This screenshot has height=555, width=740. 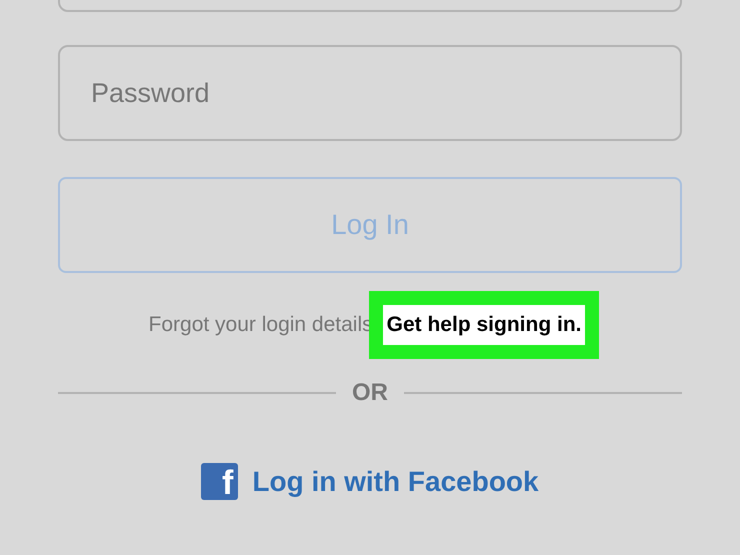 I want to click on or-label: OR, so click(x=370, y=393).